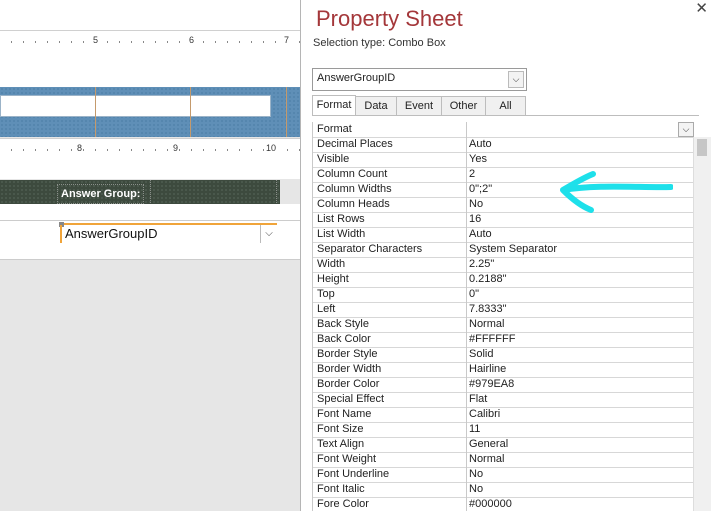 This screenshot has height=511, width=712. I want to click on property-row: Border Style Solid, so click(503, 355).